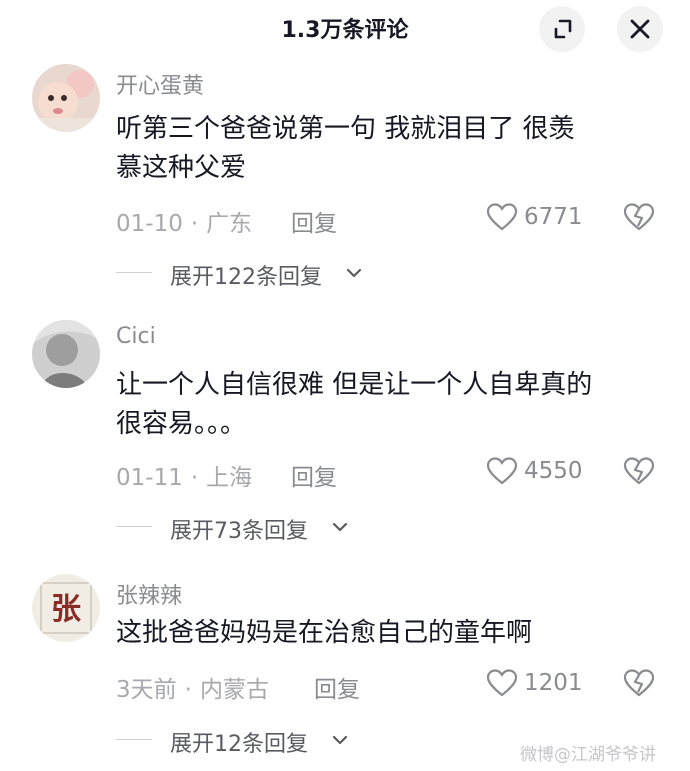 The width and height of the screenshot is (690, 771). I want to click on like-count: 6771, so click(553, 217).